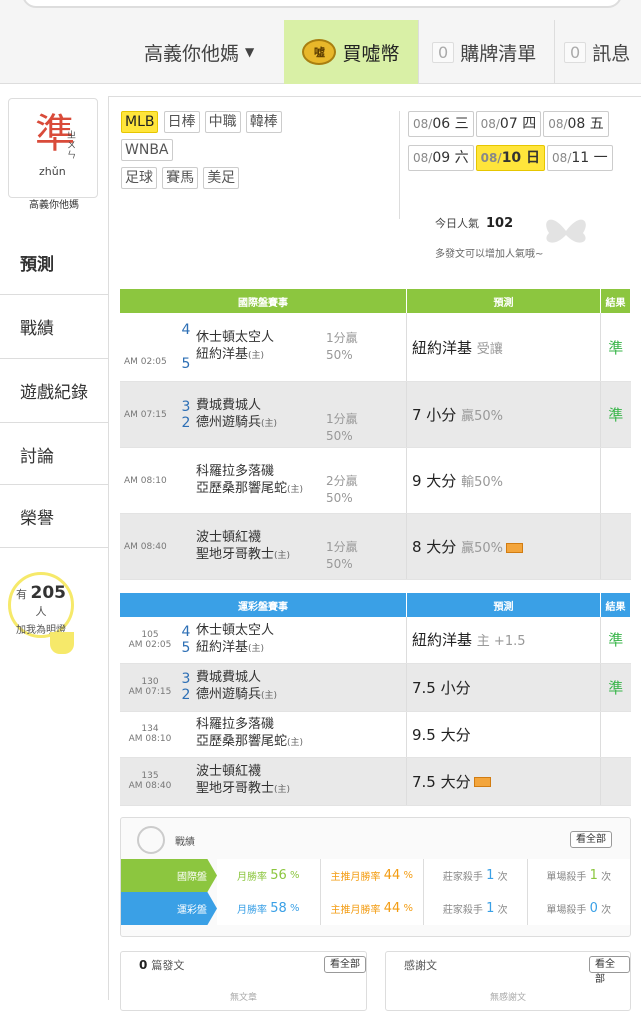 The width and height of the screenshot is (641, 1011). I want to click on sport-tab-horse: 賽馬, so click(180, 178).